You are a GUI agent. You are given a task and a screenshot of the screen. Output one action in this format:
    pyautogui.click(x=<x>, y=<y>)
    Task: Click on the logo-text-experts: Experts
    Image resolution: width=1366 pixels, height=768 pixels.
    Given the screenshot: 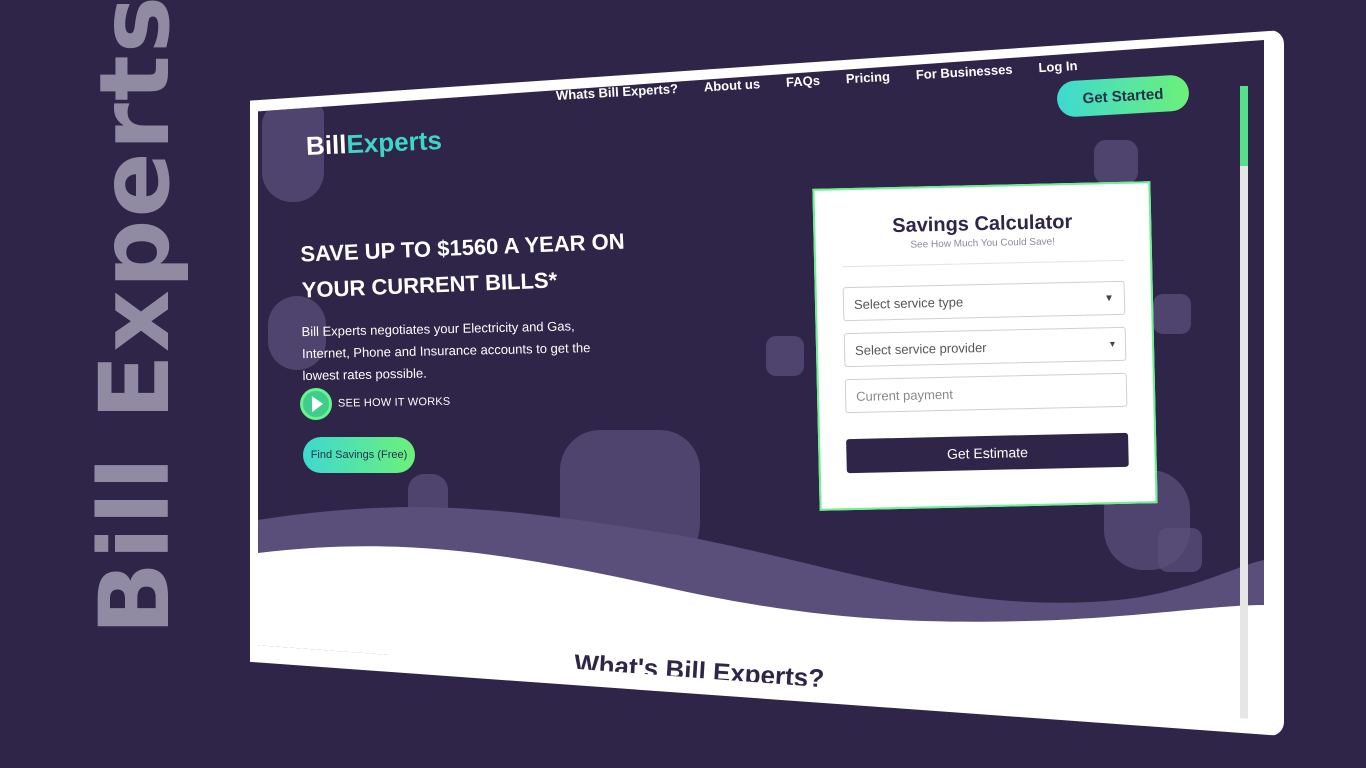 What is the action you would take?
    pyautogui.click(x=394, y=142)
    